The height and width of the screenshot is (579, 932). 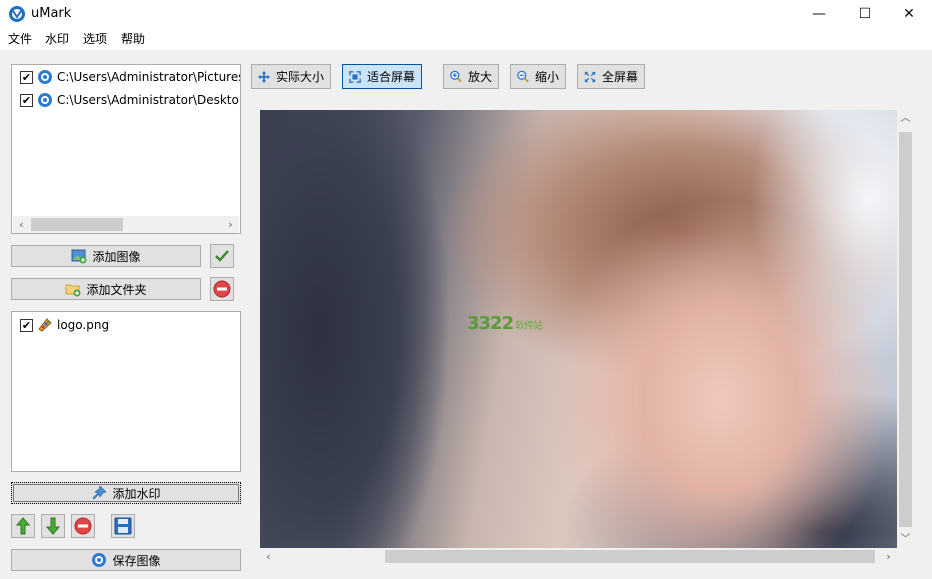 What do you see at coordinates (299, 77) in the screenshot?
I see `actual-size-label: 实际大小` at bounding box center [299, 77].